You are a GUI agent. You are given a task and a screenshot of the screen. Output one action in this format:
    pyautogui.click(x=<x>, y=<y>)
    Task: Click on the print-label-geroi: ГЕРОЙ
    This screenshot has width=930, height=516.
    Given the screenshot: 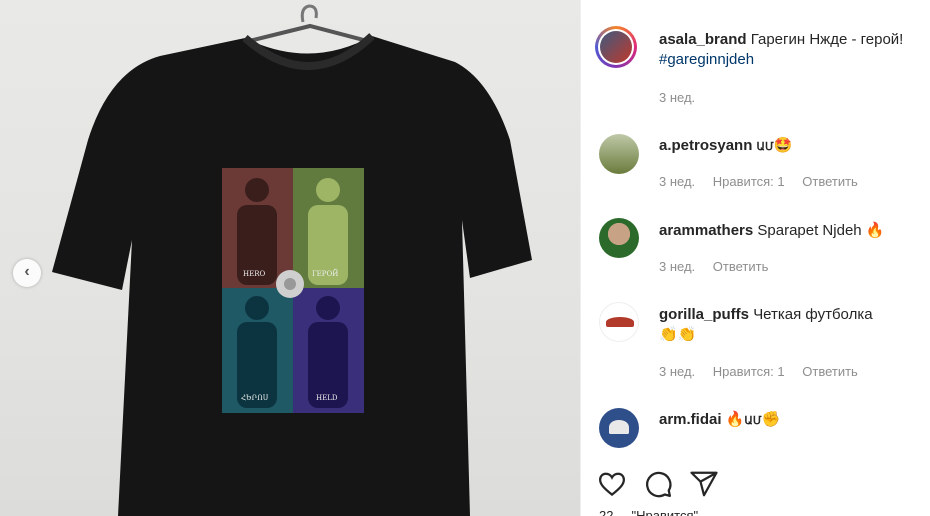 What is the action you would take?
    pyautogui.click(x=325, y=274)
    